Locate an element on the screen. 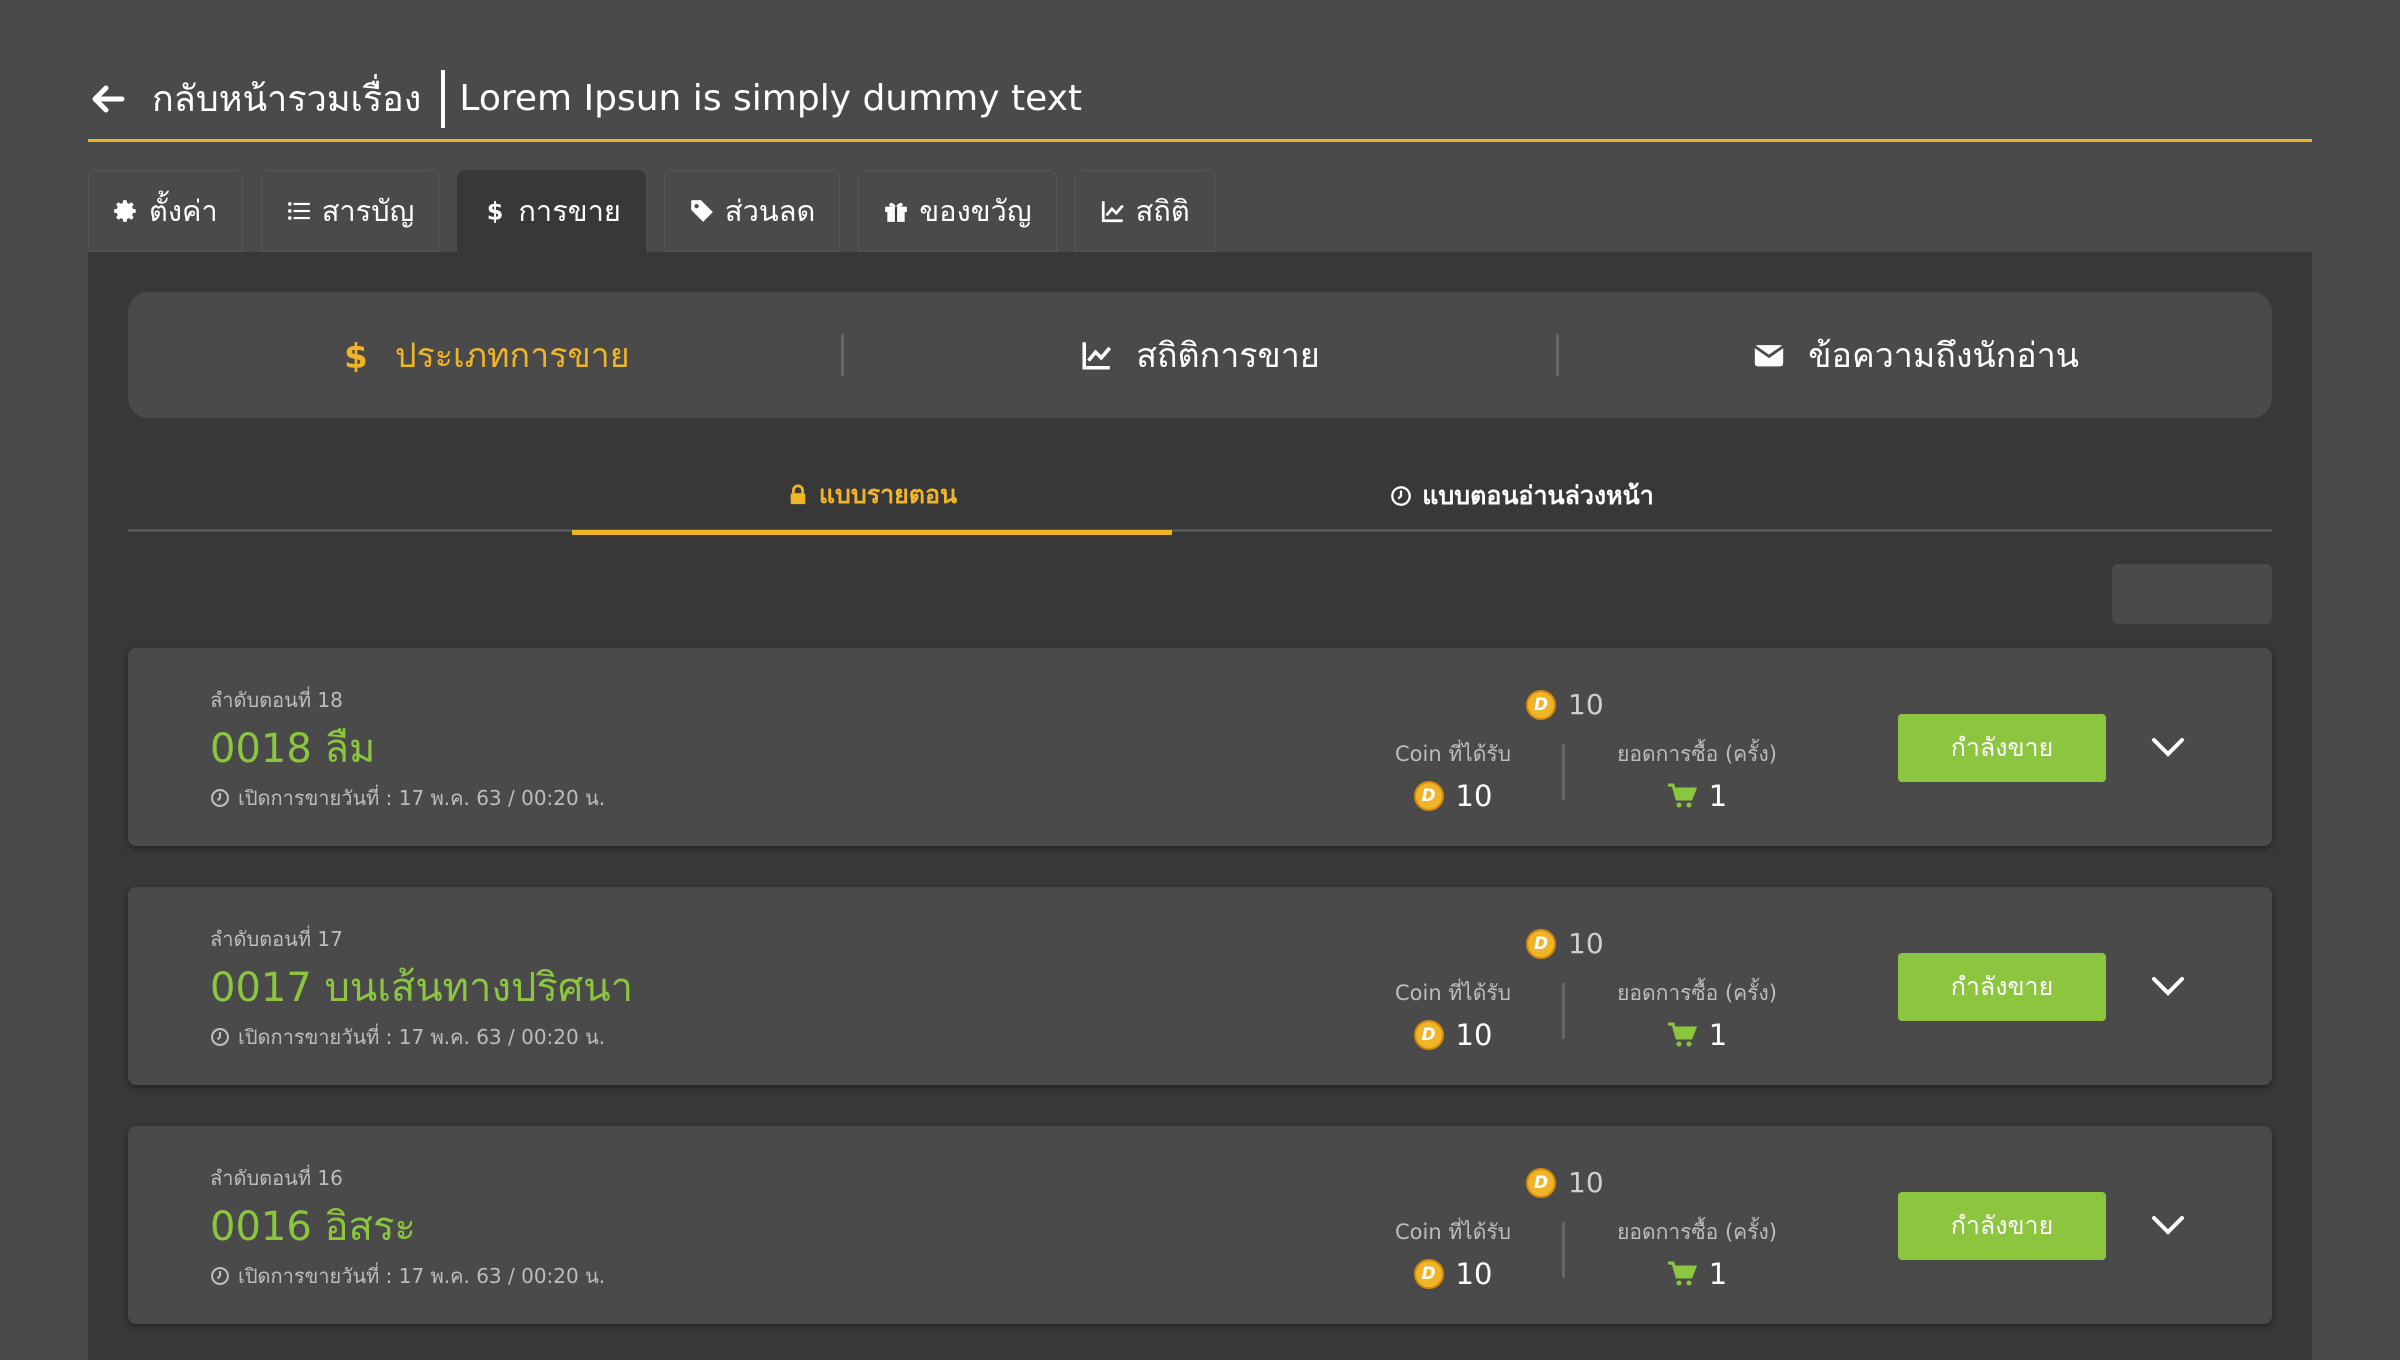  episode-title: 0017 บนเส้นทางปริศนา is located at coordinates (421, 987).